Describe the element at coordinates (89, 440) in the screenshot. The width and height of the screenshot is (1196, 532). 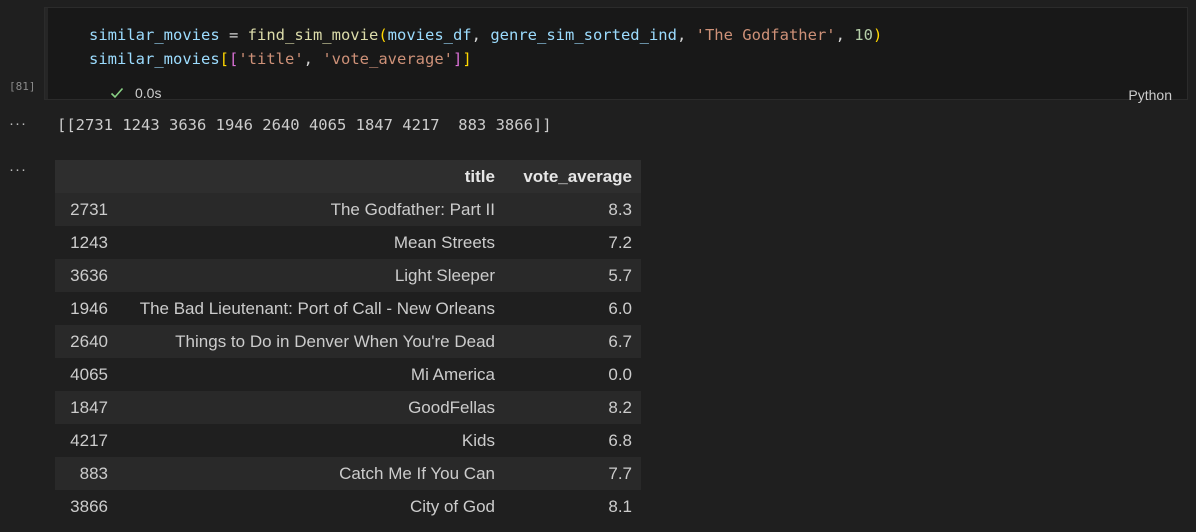
I see `row-index: 4217` at that location.